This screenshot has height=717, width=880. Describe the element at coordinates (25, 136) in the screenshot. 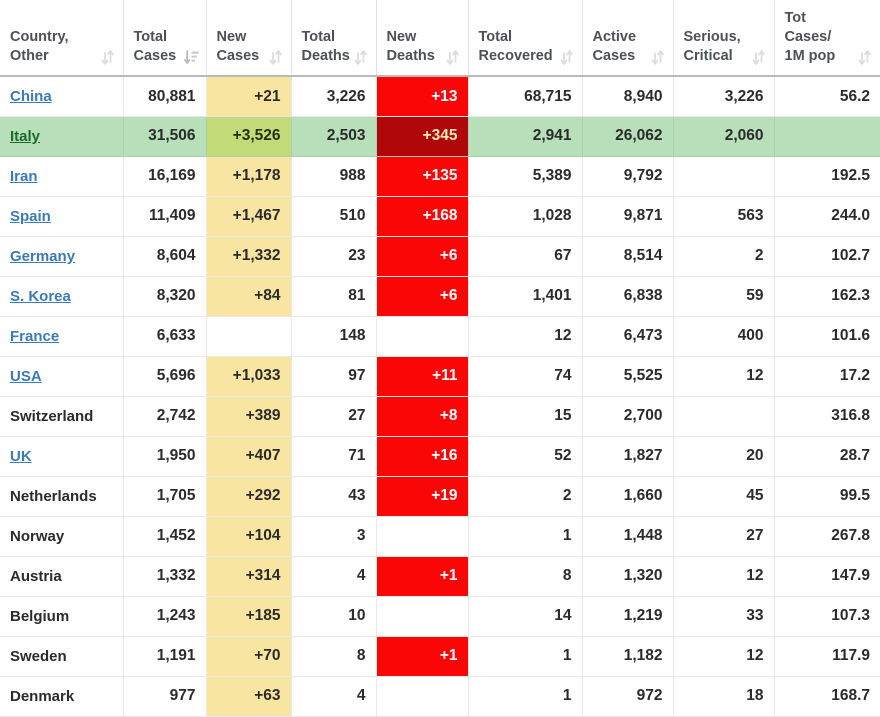

I see `country-link: Italy` at that location.